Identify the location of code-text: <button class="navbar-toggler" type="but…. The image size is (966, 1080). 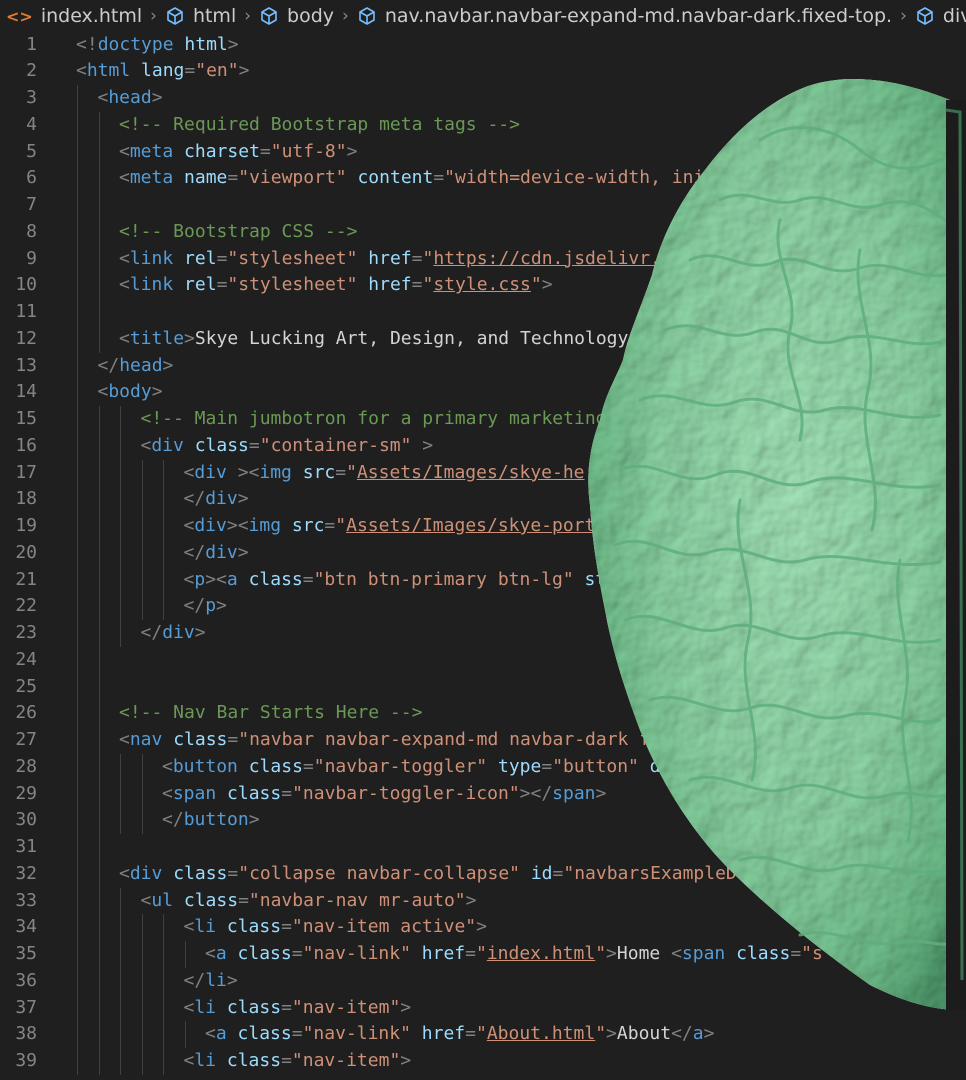
(427, 767).